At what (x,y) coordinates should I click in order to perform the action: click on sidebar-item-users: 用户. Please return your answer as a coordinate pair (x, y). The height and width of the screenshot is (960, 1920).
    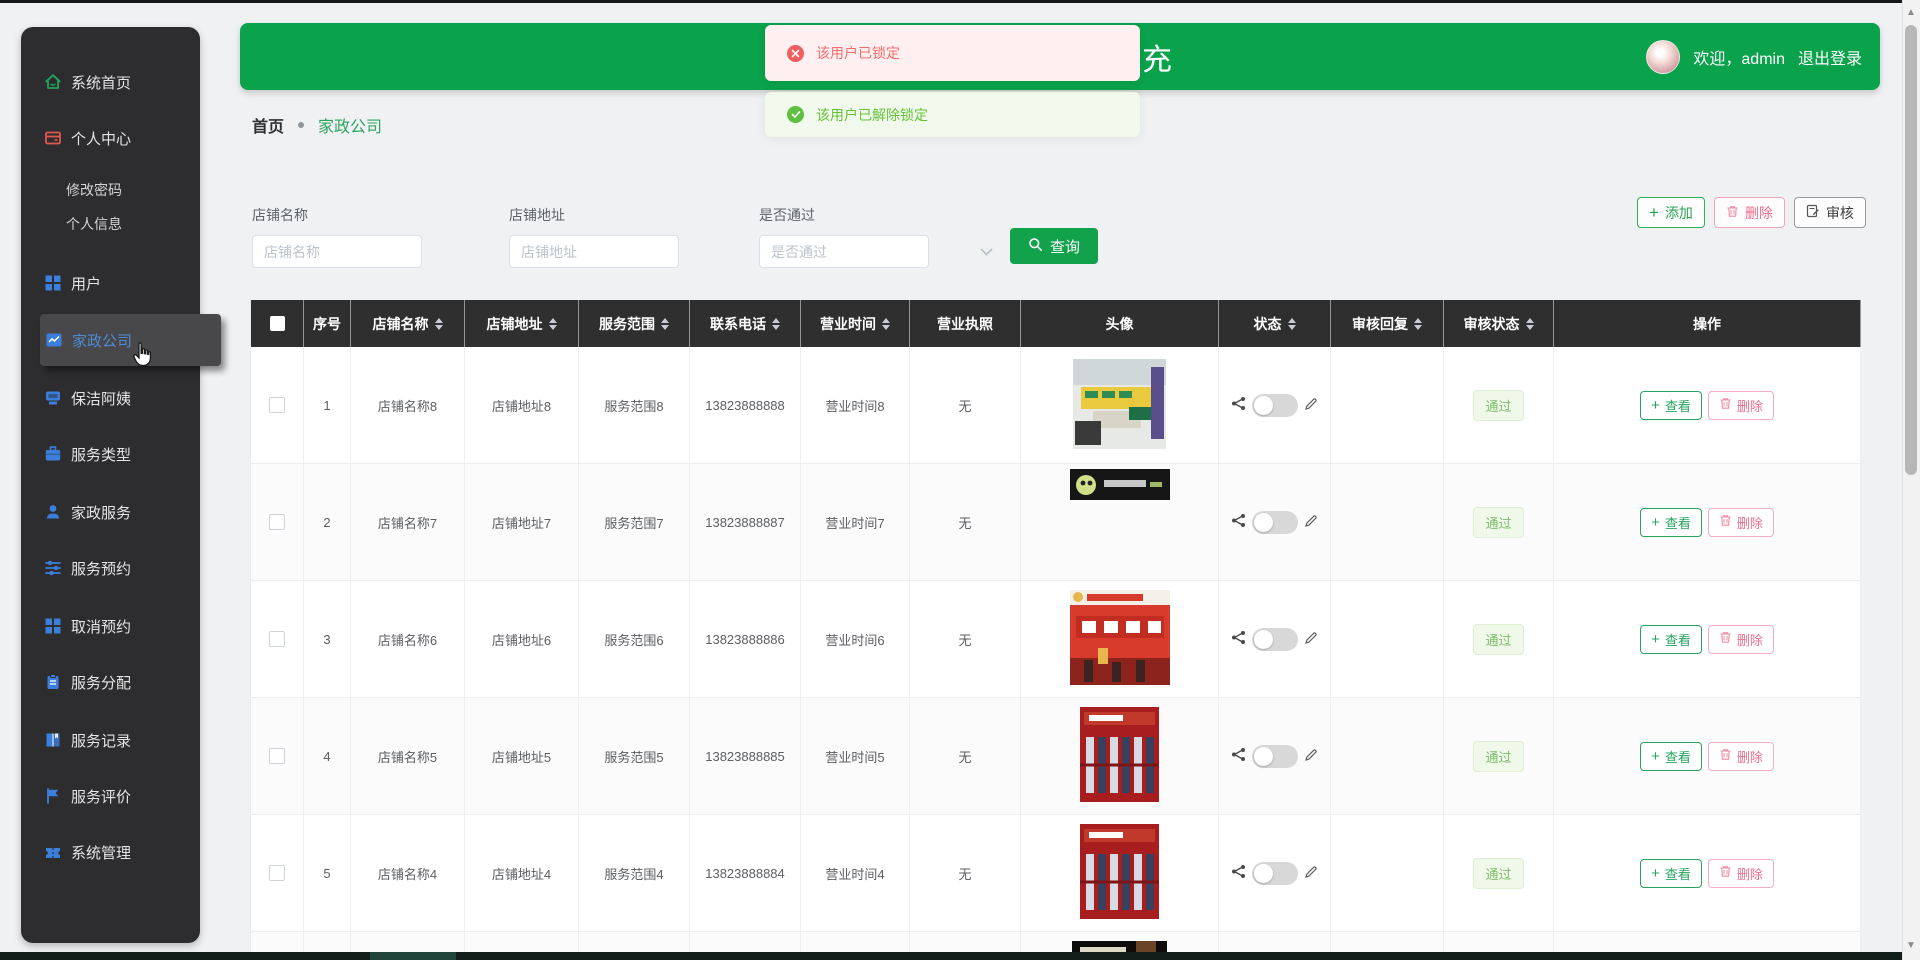
    Looking at the image, I should click on (72, 283).